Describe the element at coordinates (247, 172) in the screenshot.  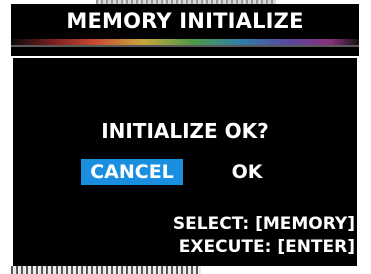
I see `ok-button: OK` at that location.